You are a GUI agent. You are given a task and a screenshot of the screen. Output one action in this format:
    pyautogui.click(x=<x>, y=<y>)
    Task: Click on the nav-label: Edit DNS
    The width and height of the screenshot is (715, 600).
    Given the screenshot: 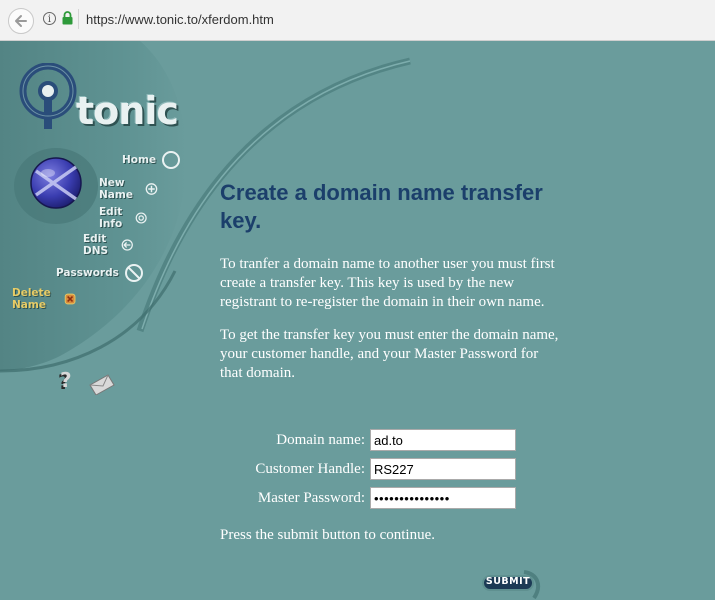 What is the action you would take?
    pyautogui.click(x=96, y=245)
    